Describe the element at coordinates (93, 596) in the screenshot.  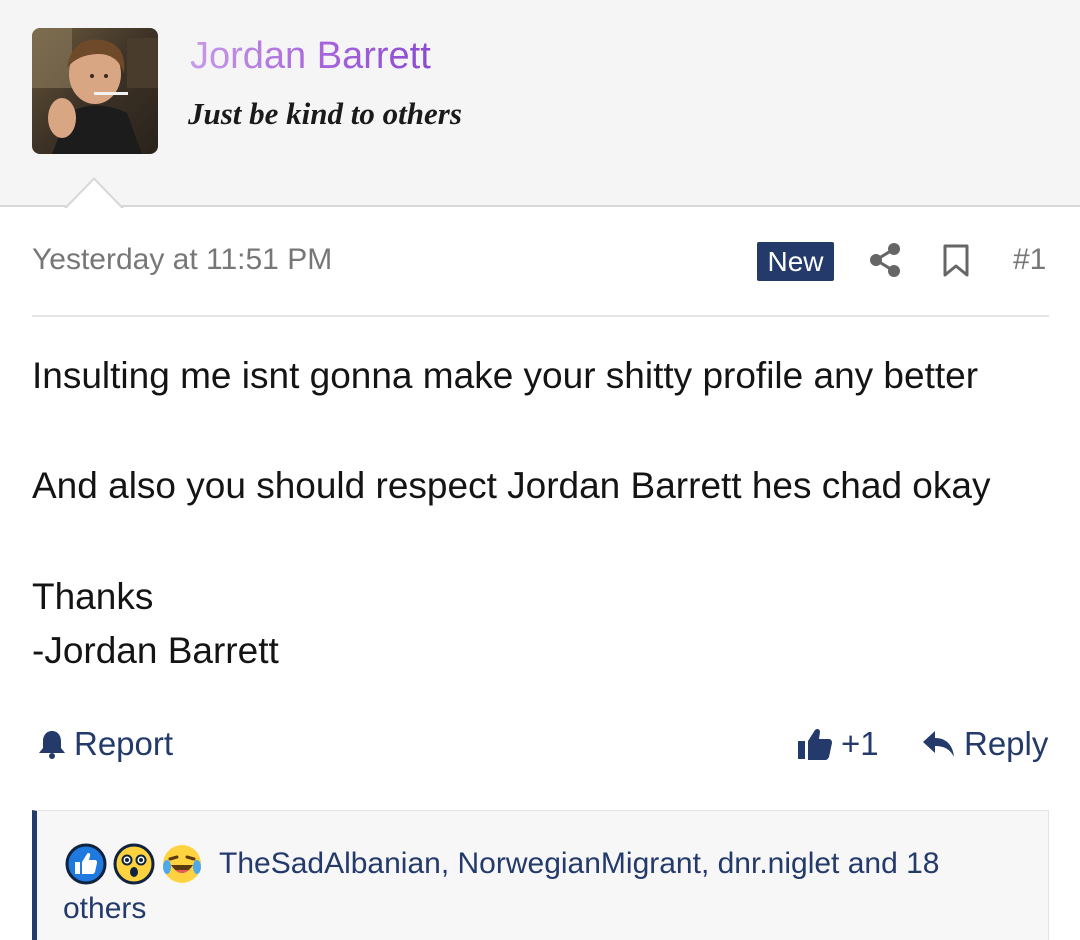
I see `post-body-line: Thanks` at that location.